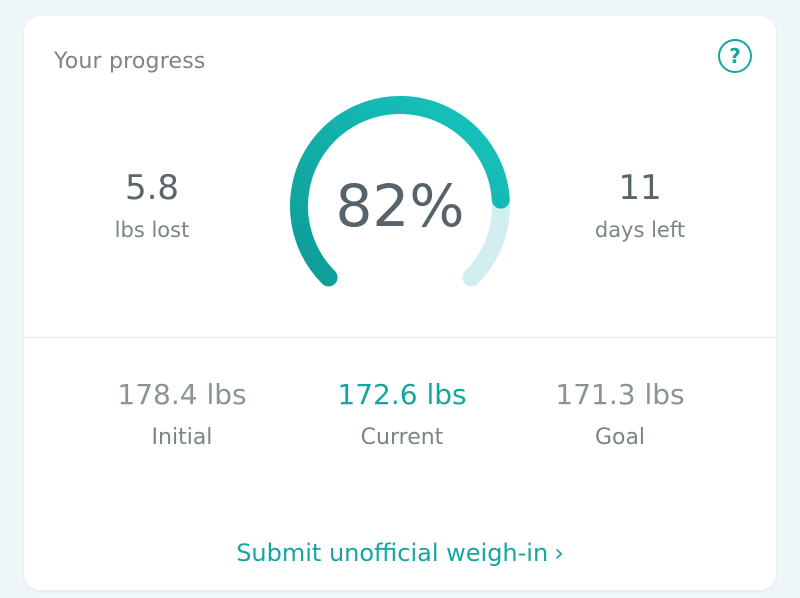 Image resolution: width=800 pixels, height=598 pixels. Describe the element at coordinates (640, 188) in the screenshot. I see `days-left-value: 11` at that location.